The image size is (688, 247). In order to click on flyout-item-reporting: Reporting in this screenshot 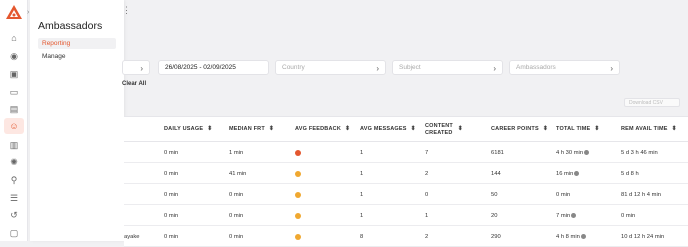, I will do `click(77, 43)`.